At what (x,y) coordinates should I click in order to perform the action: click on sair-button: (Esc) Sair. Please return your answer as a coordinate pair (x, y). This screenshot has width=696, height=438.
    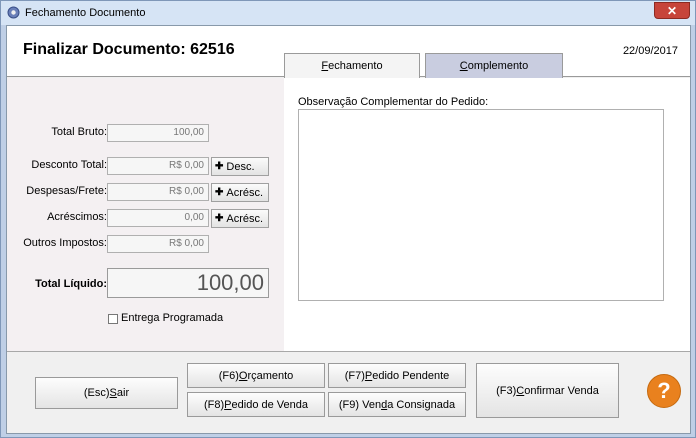
    Looking at the image, I should click on (106, 393).